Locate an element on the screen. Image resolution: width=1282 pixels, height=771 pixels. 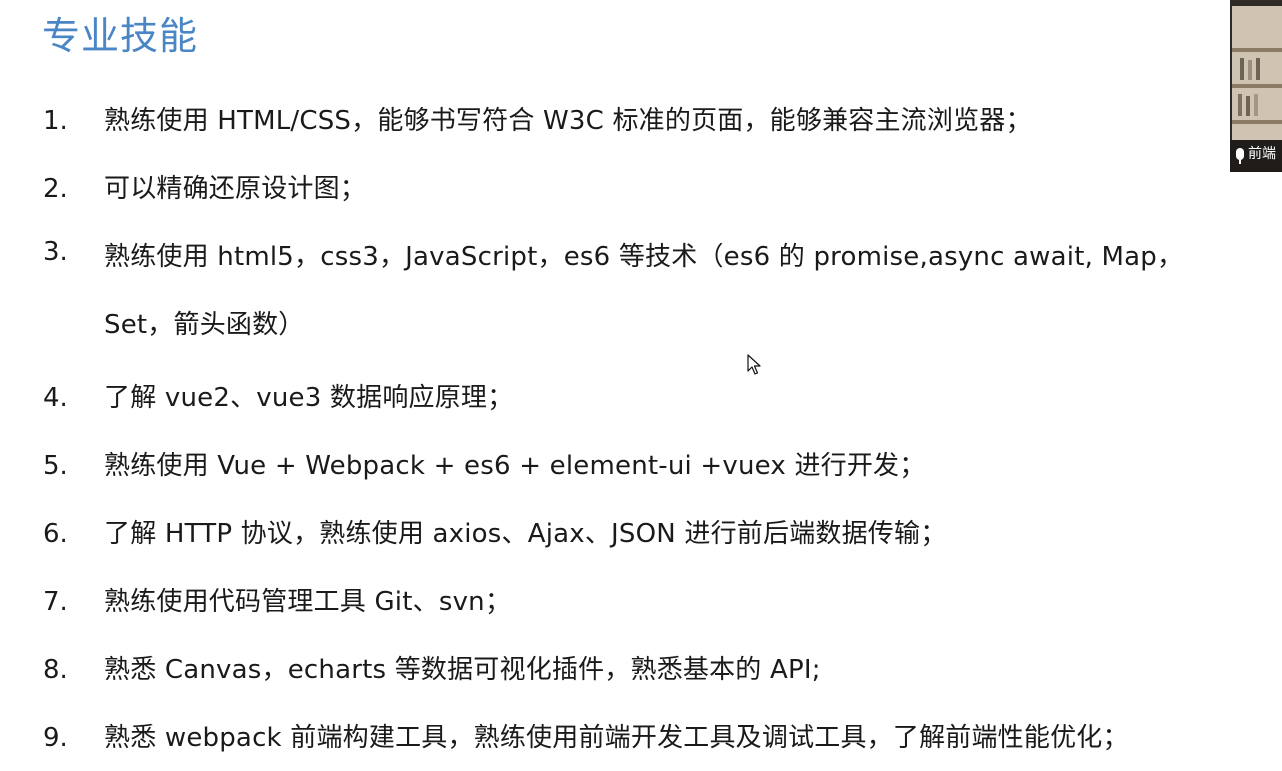
list-item: 7. 熟练使用代码管理工具 Git、svn； is located at coordinates (615, 602).